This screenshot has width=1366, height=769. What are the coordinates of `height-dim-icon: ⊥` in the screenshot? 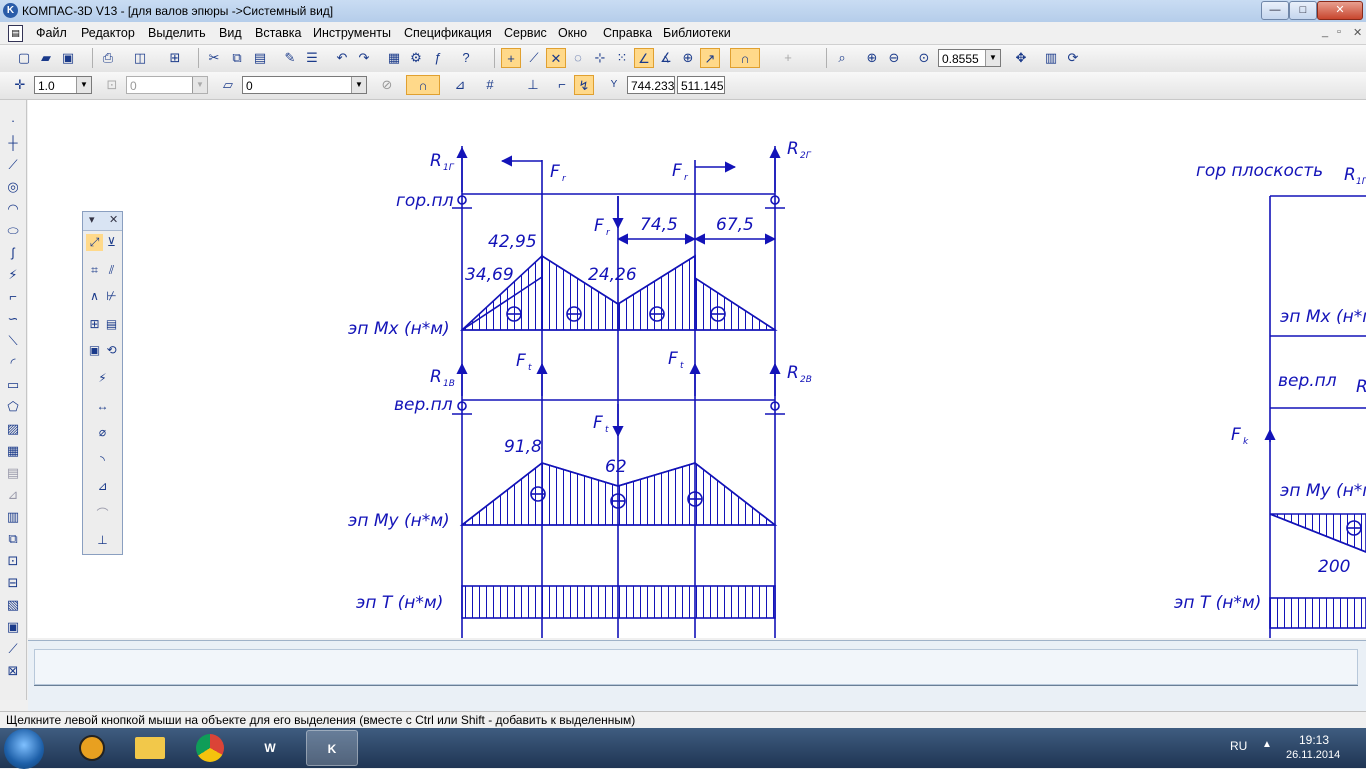 It's located at (102, 540).